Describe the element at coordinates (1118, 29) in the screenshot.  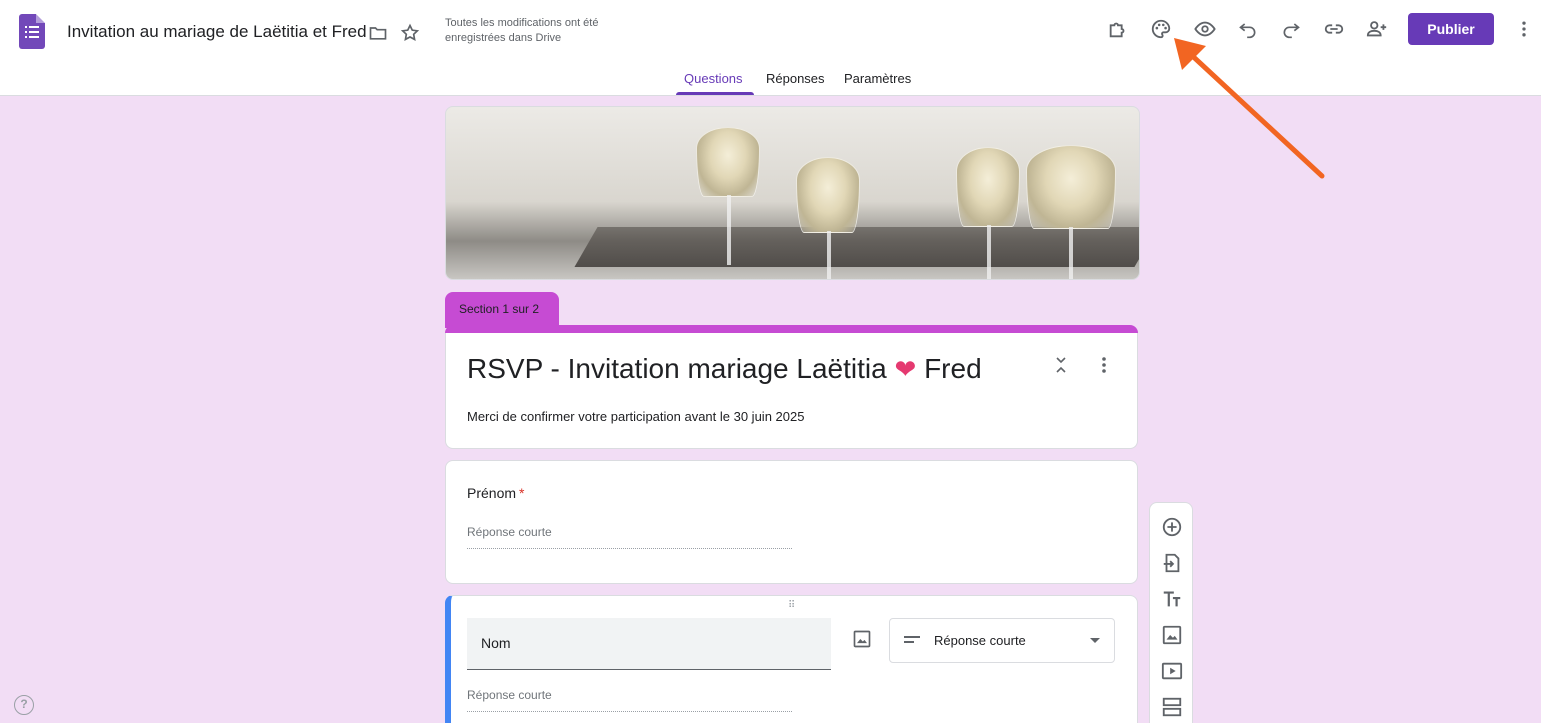
I see `addon-puzzle-icon` at that location.